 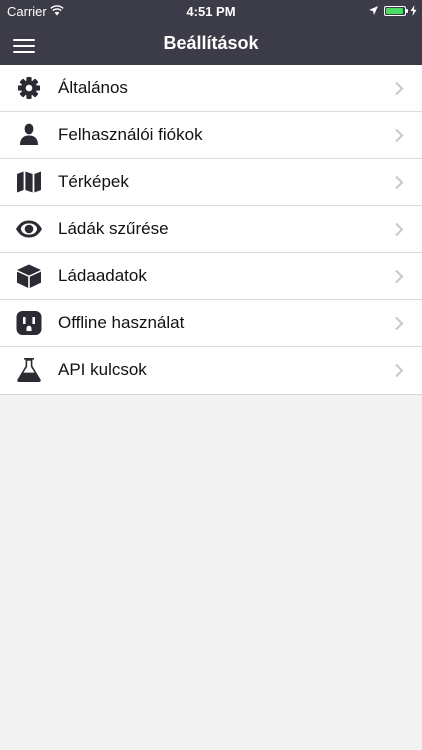 What do you see at coordinates (211, 323) in the screenshot?
I see `settings-item-offline-usage: Offline használat` at bounding box center [211, 323].